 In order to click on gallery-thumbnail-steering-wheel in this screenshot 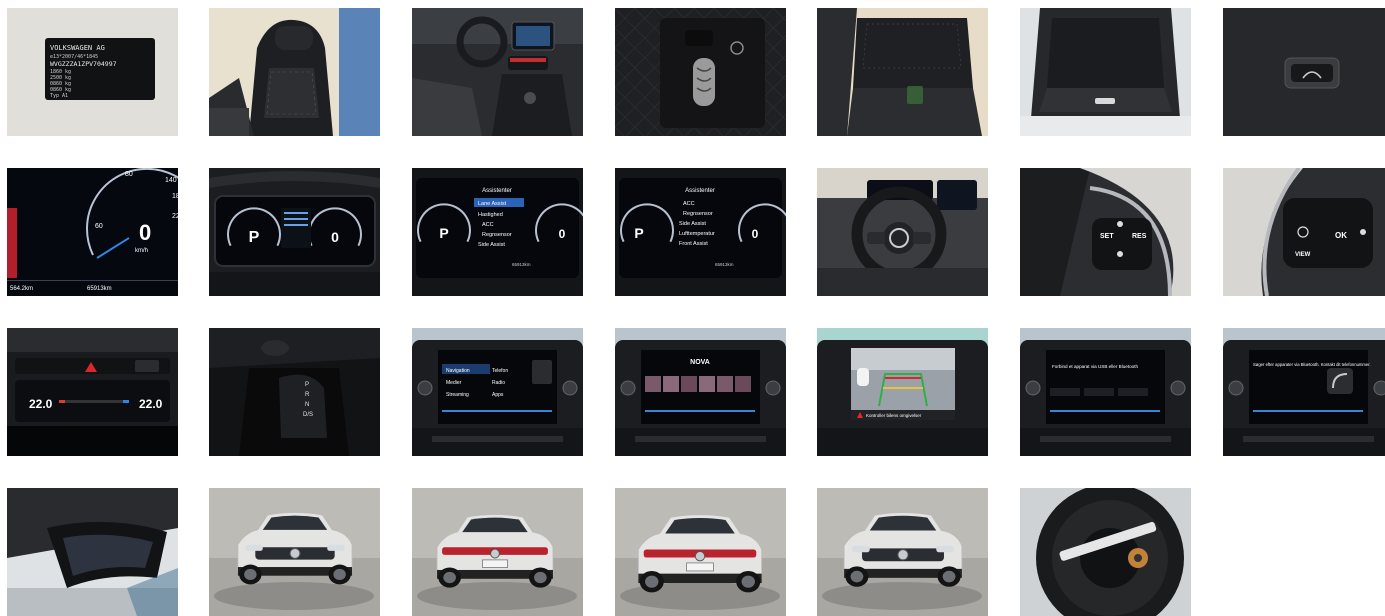, I will do `click(902, 232)`.